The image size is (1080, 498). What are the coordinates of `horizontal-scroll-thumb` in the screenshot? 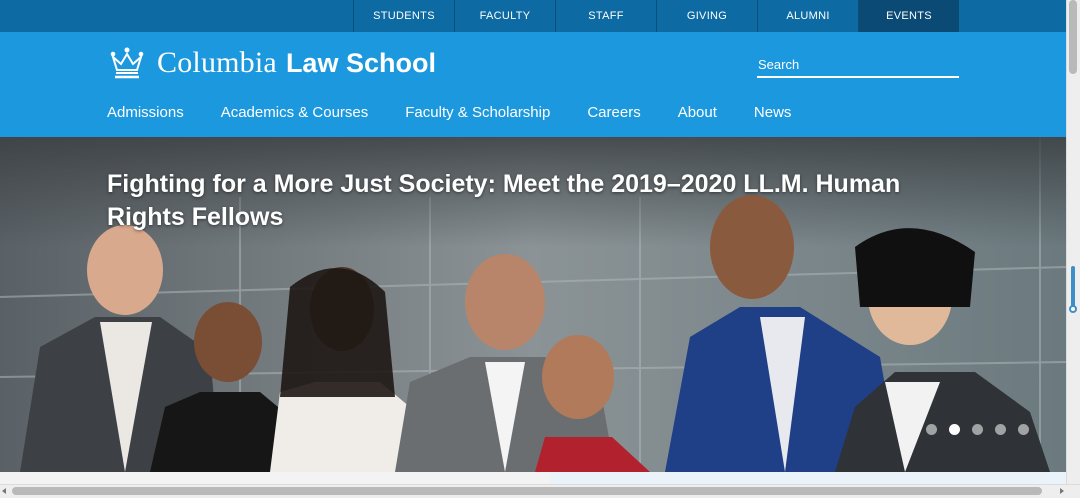 It's located at (527, 491).